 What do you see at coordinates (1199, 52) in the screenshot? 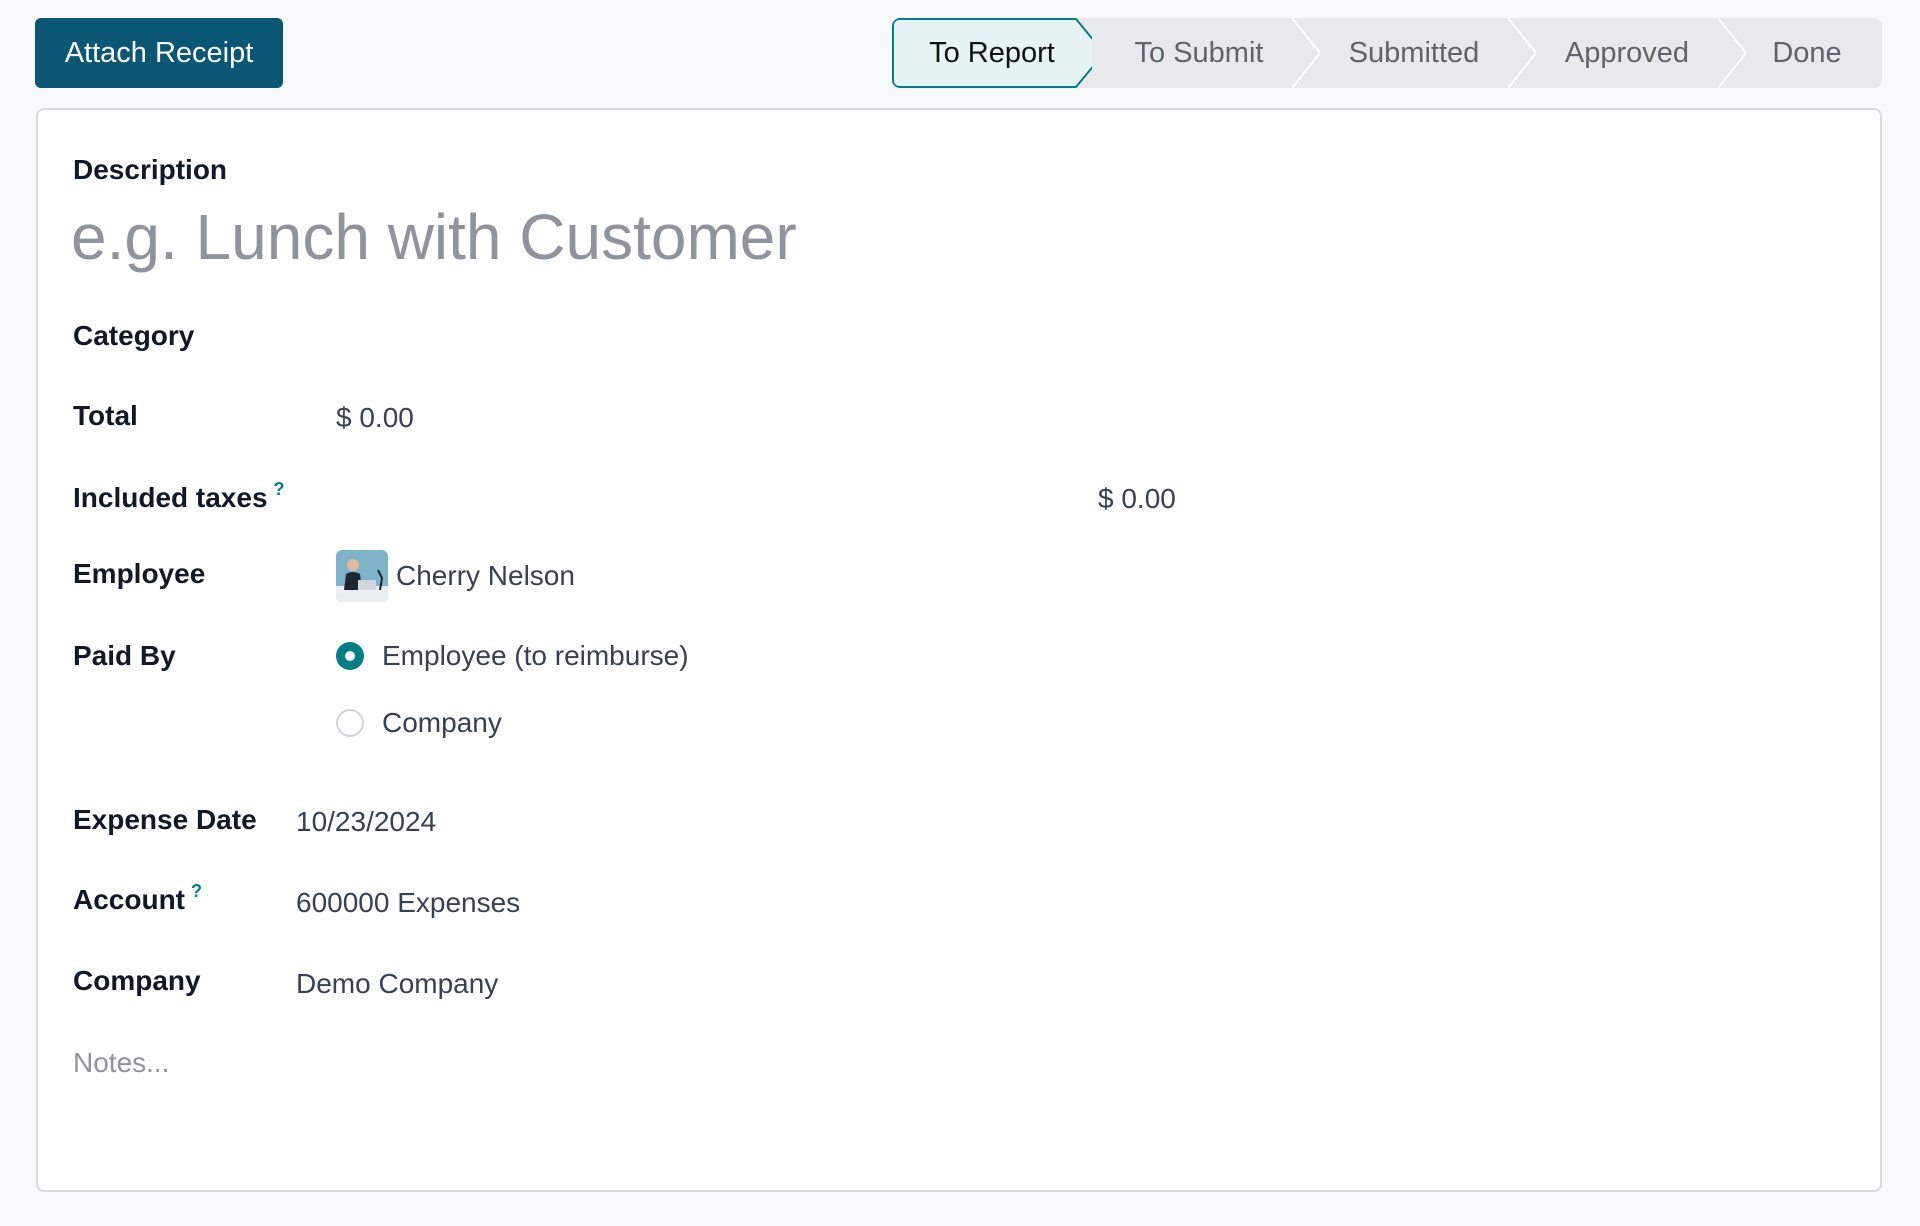
I see `stage-label: To Submit` at bounding box center [1199, 52].